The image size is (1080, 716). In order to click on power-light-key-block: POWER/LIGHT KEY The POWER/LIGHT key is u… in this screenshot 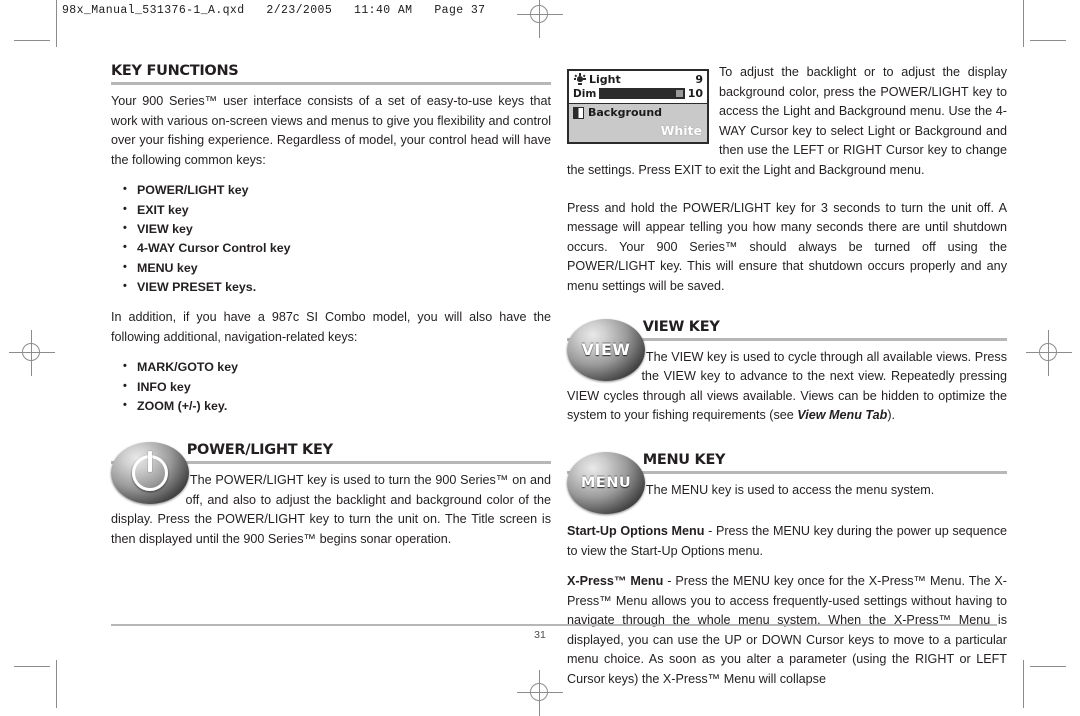, I will do `click(331, 495)`.